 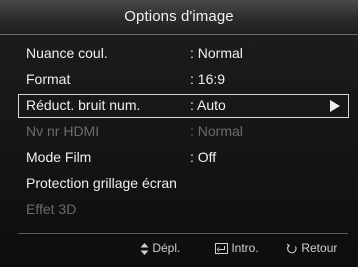 I want to click on footer-move-hint: Dépl., so click(x=160, y=251).